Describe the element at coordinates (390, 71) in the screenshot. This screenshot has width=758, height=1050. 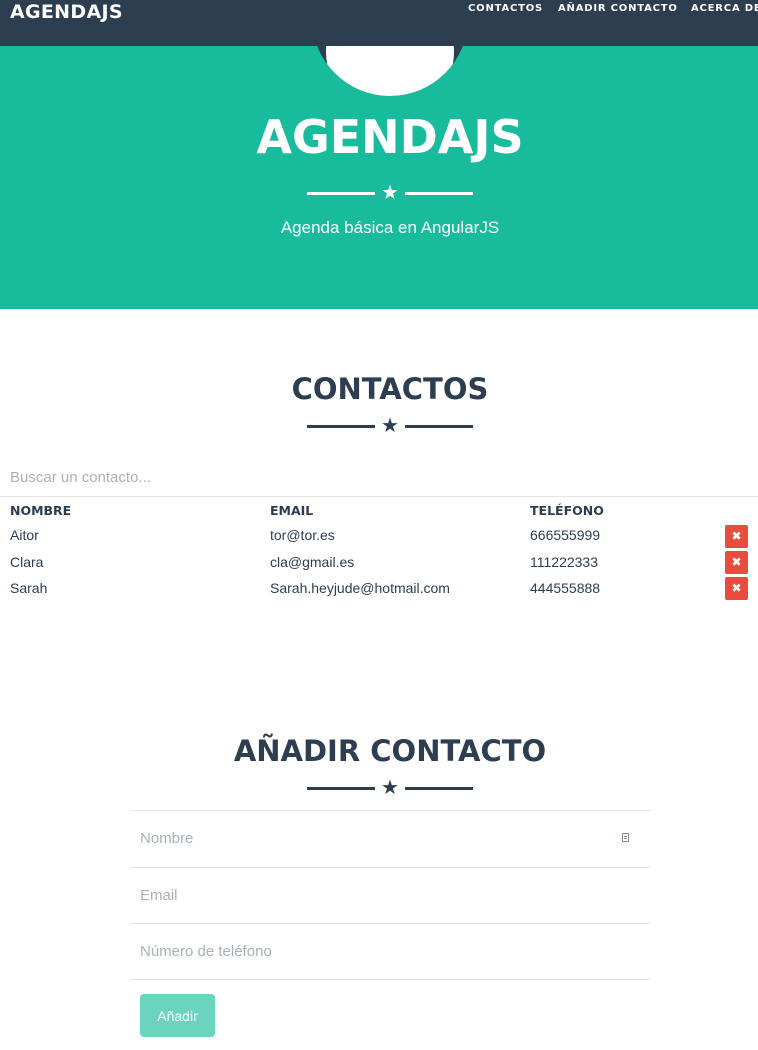
I see `avatar` at that location.